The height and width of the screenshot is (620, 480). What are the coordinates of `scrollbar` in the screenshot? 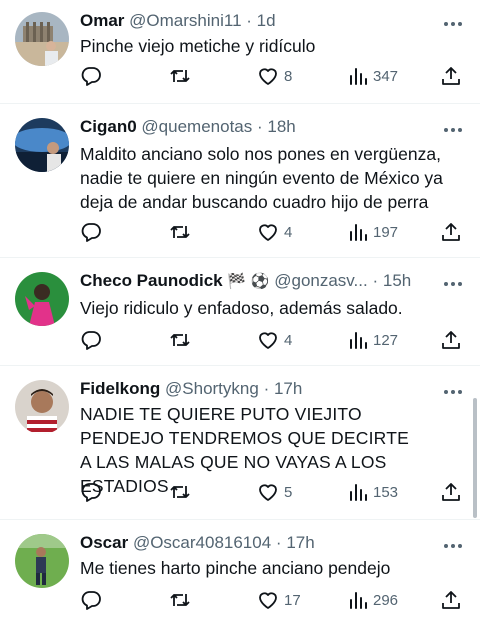 It's located at (475, 458).